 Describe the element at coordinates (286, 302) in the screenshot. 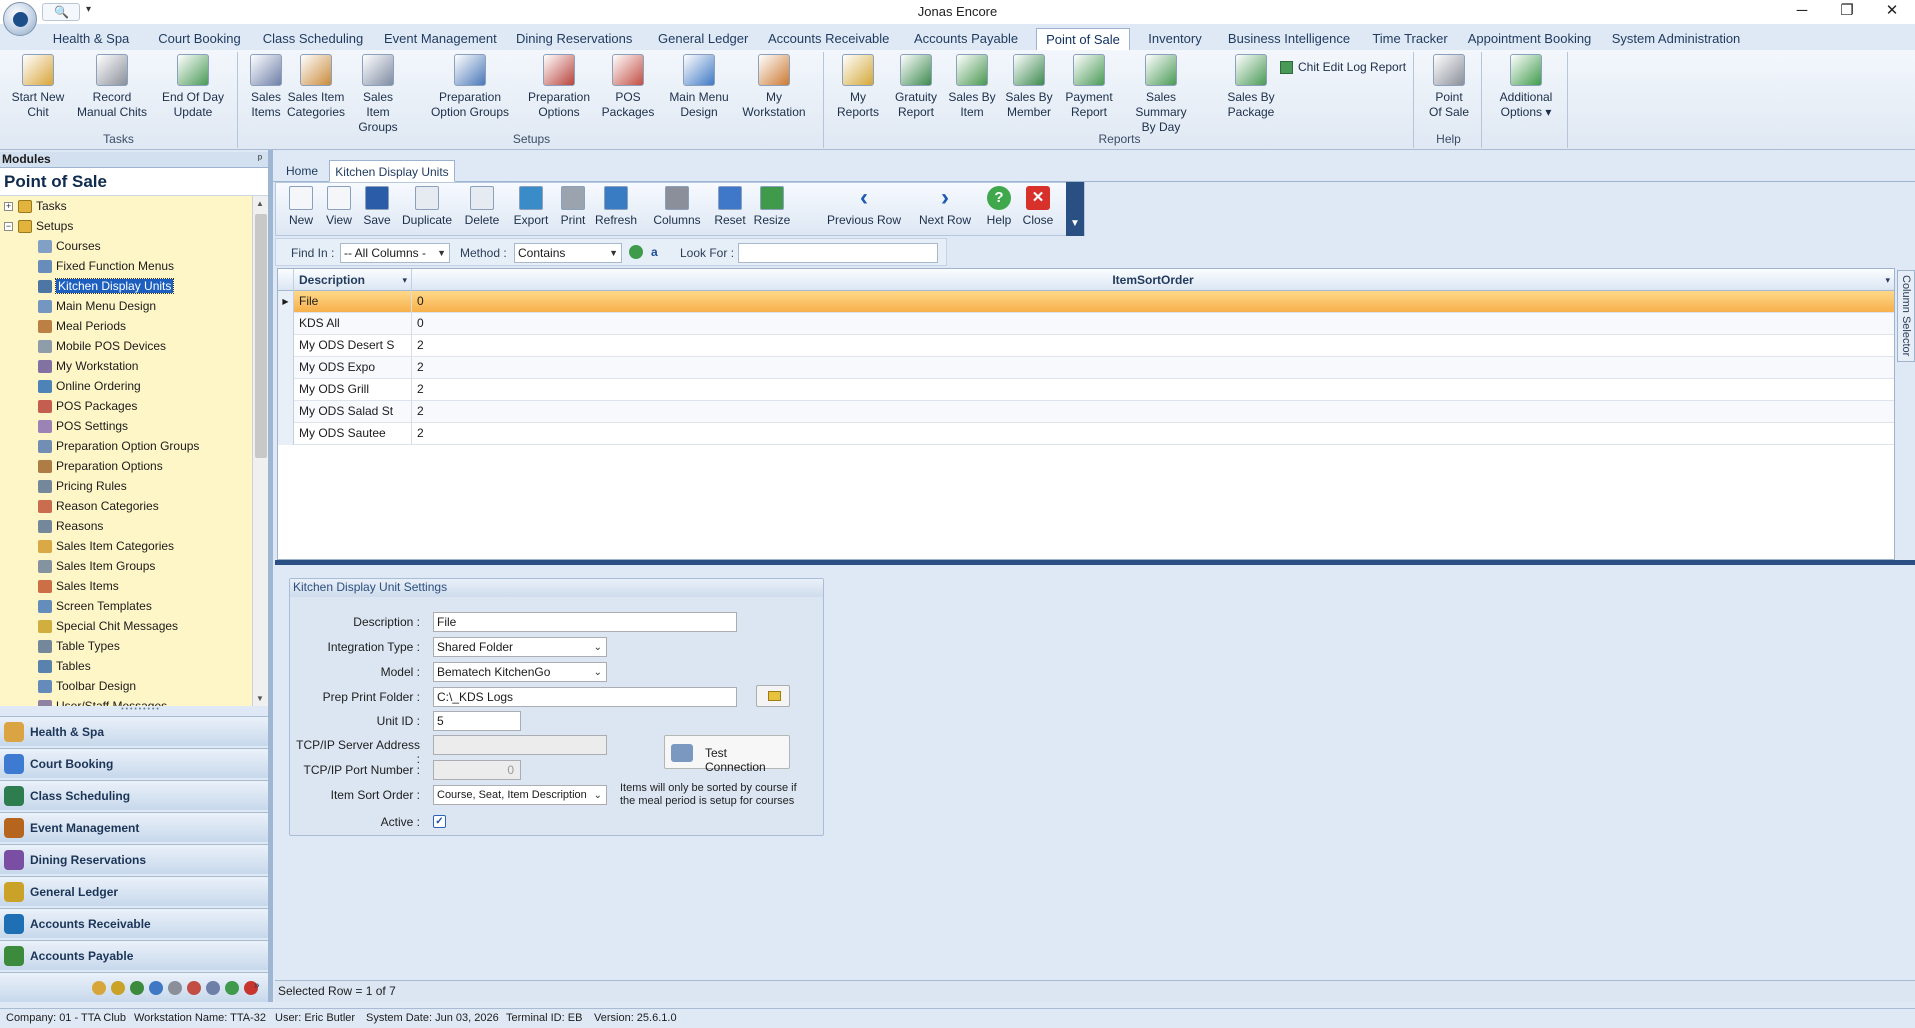

I see `row-indicator: ▶` at that location.